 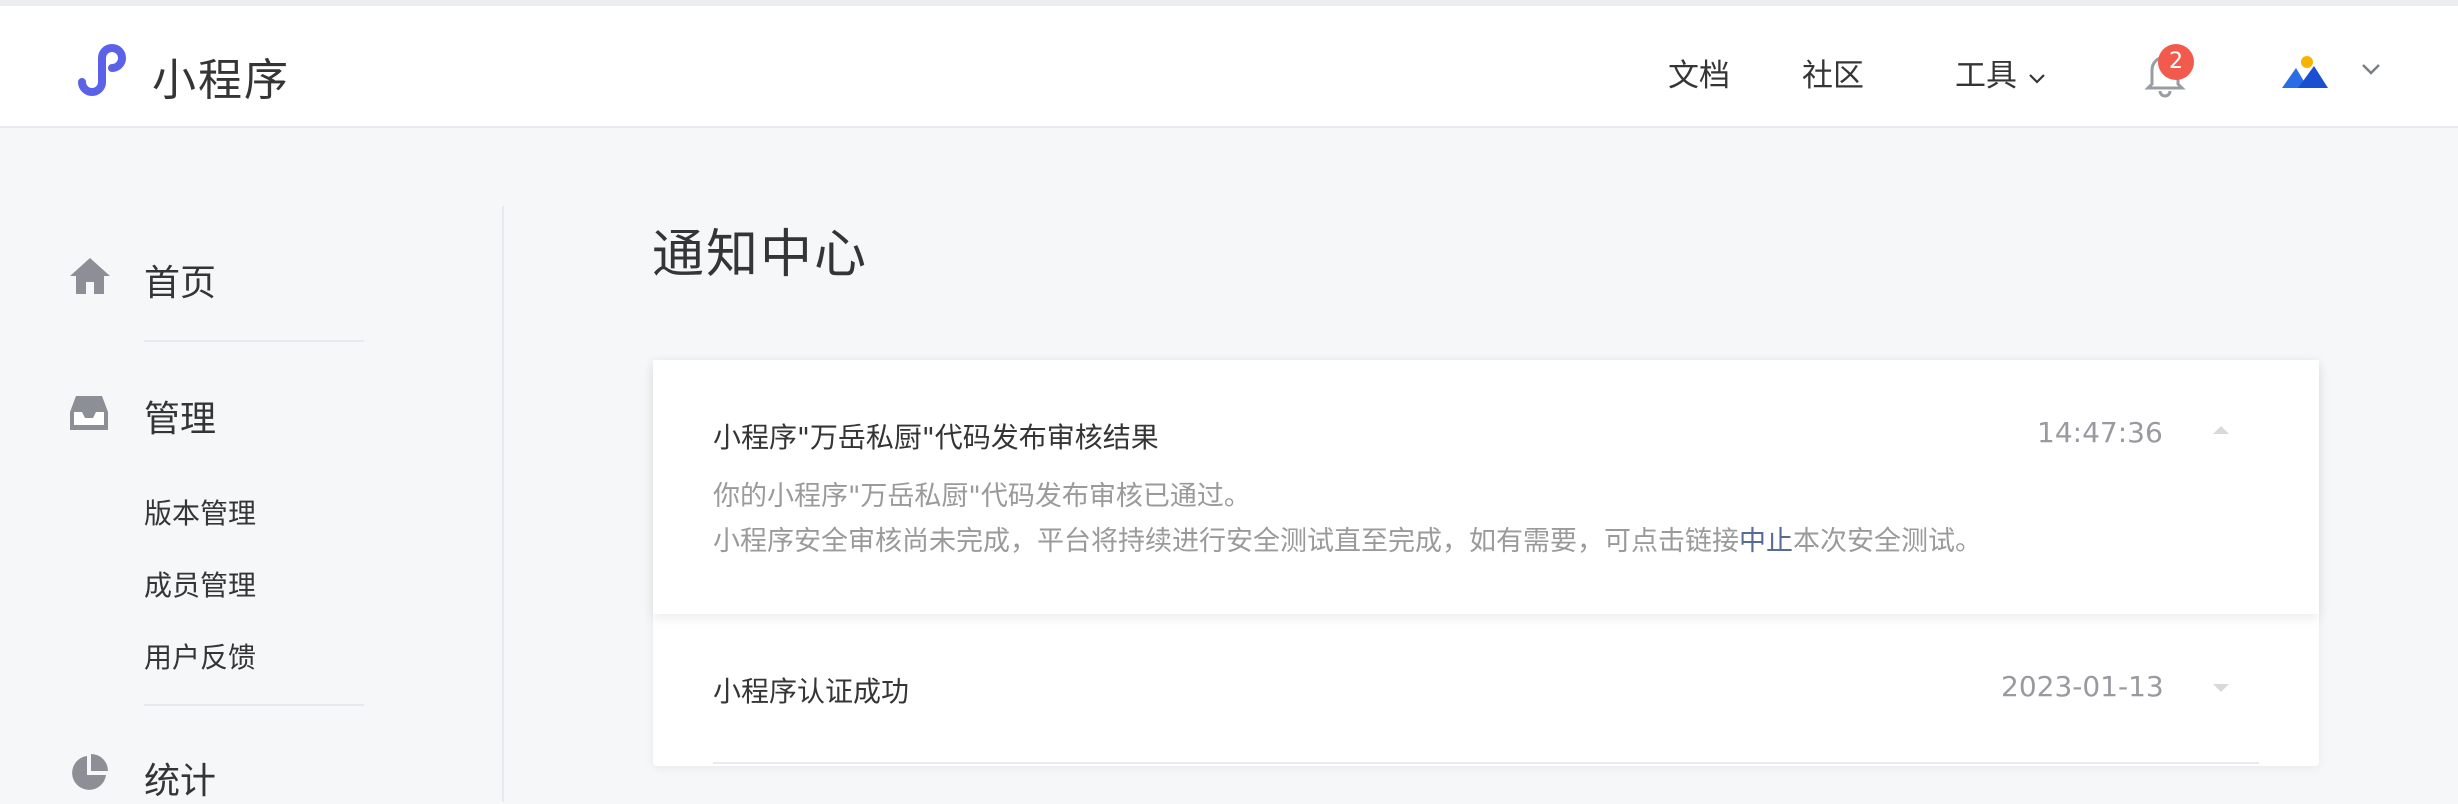 I want to click on sidebar-vertical-divider, so click(x=503, y=504).